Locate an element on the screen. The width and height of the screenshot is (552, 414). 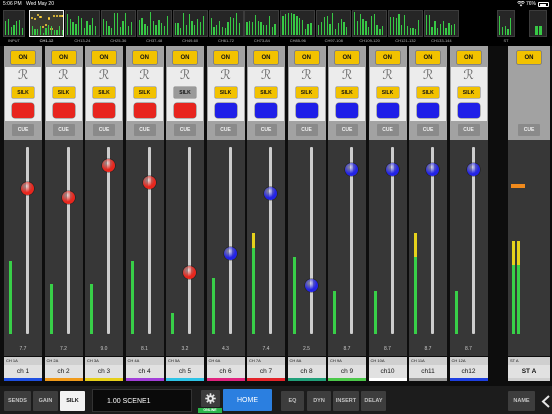
channel-name: ch11 is located at coordinates (428, 371).